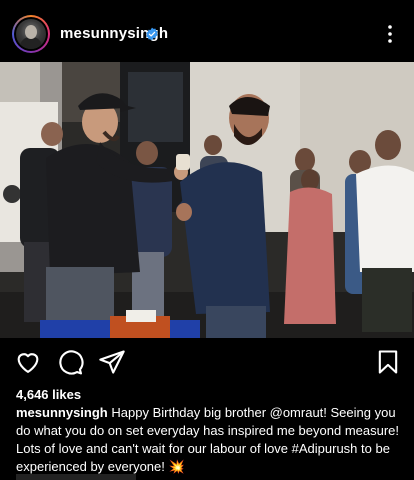  Describe the element at coordinates (207, 31) in the screenshot. I see `post-header: mesunnysingh` at that location.